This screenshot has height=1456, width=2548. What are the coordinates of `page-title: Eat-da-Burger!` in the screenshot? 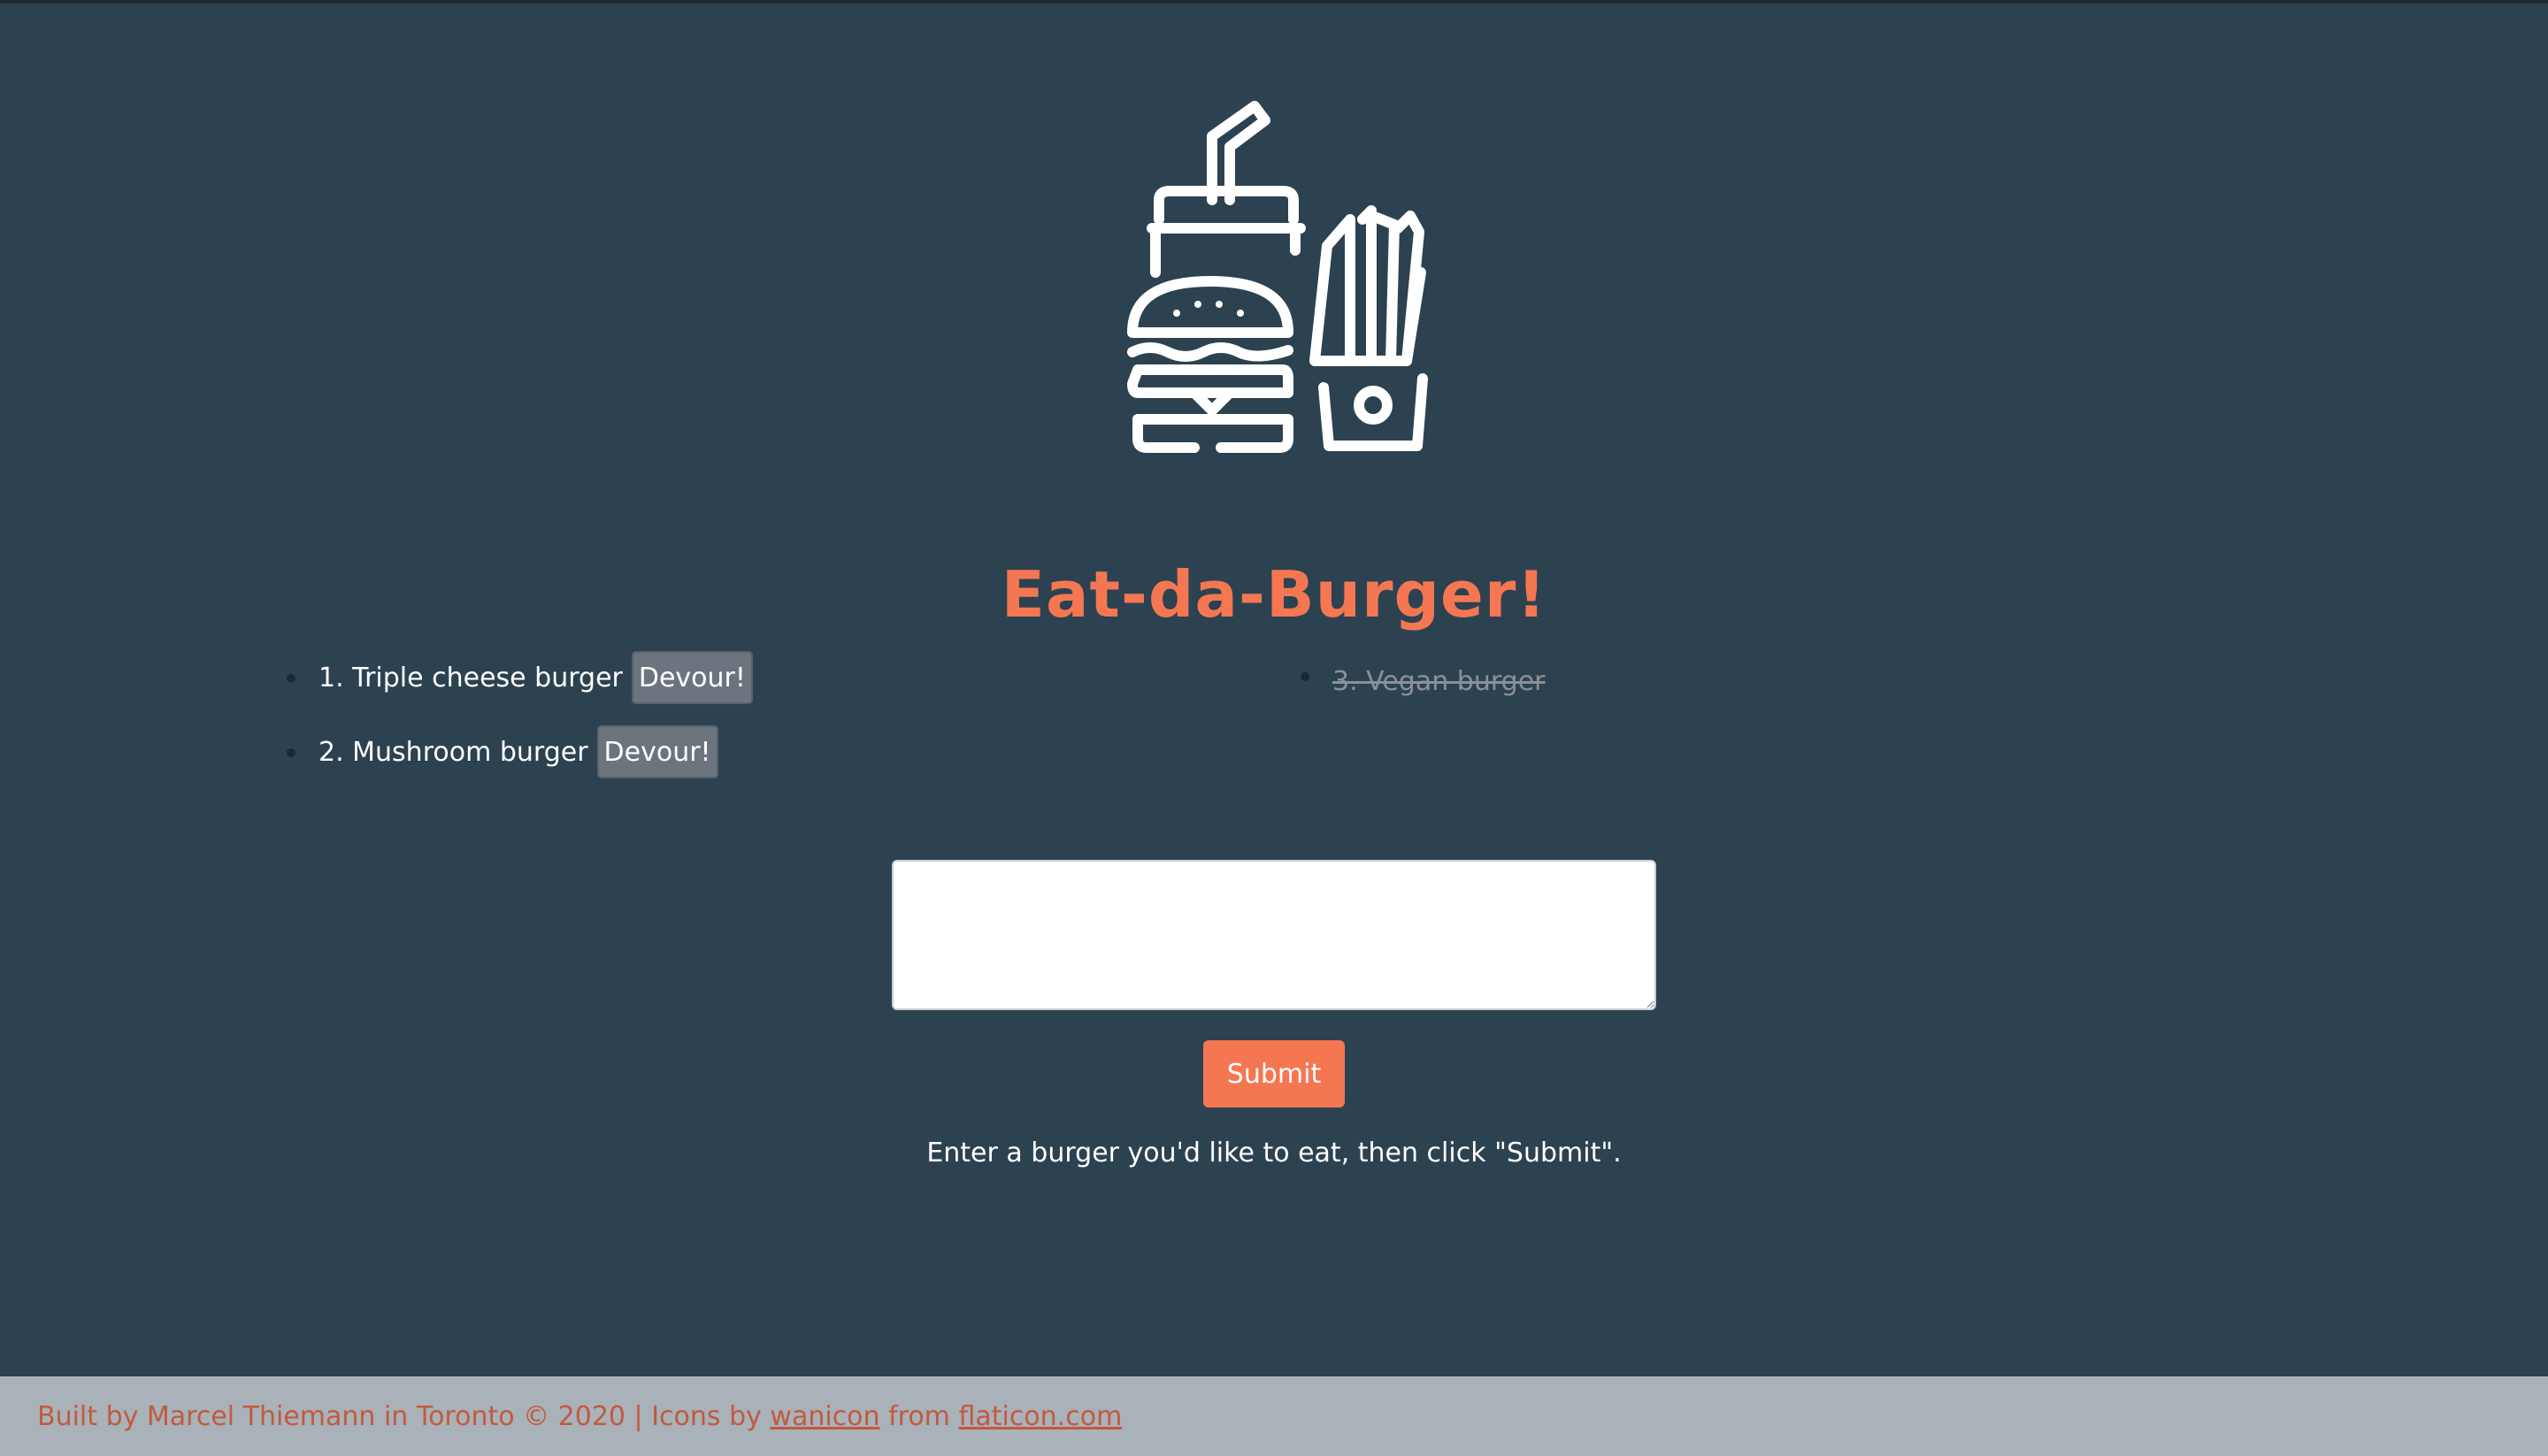 It's located at (1274, 594).